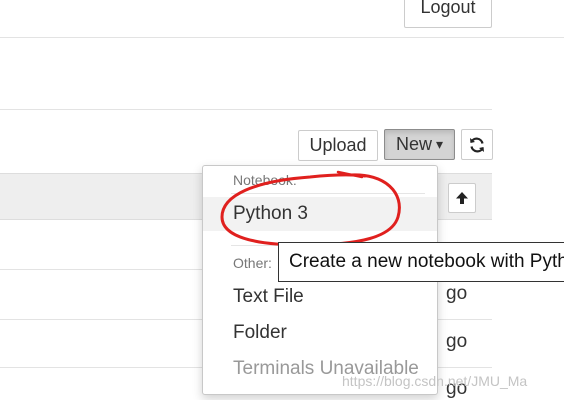 The width and height of the screenshot is (564, 400). Describe the element at coordinates (252, 263) in the screenshot. I see `other-section-header: Other:` at that location.